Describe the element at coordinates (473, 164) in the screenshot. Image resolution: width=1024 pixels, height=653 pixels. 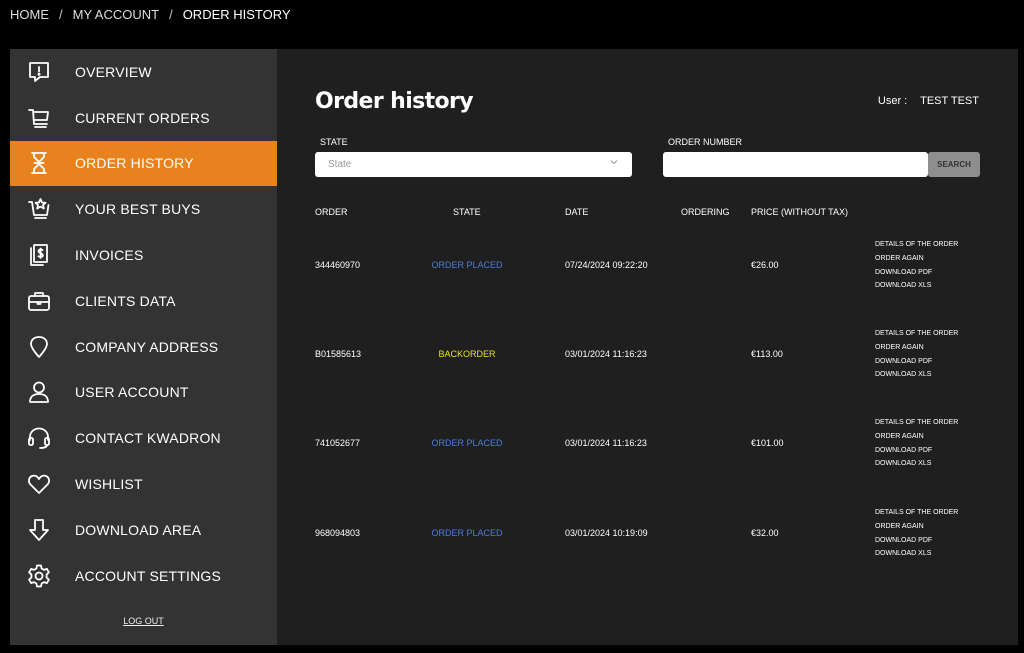
I see `state-select: State` at that location.